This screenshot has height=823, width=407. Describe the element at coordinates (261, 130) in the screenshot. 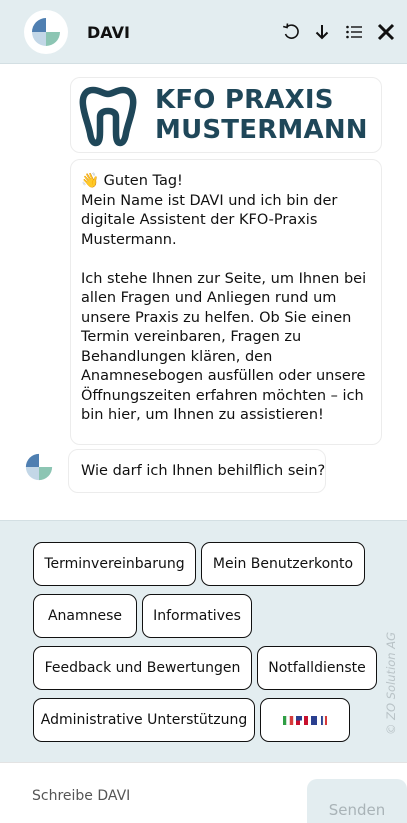

I see `logo-line-2: MUSTERMANN` at that location.